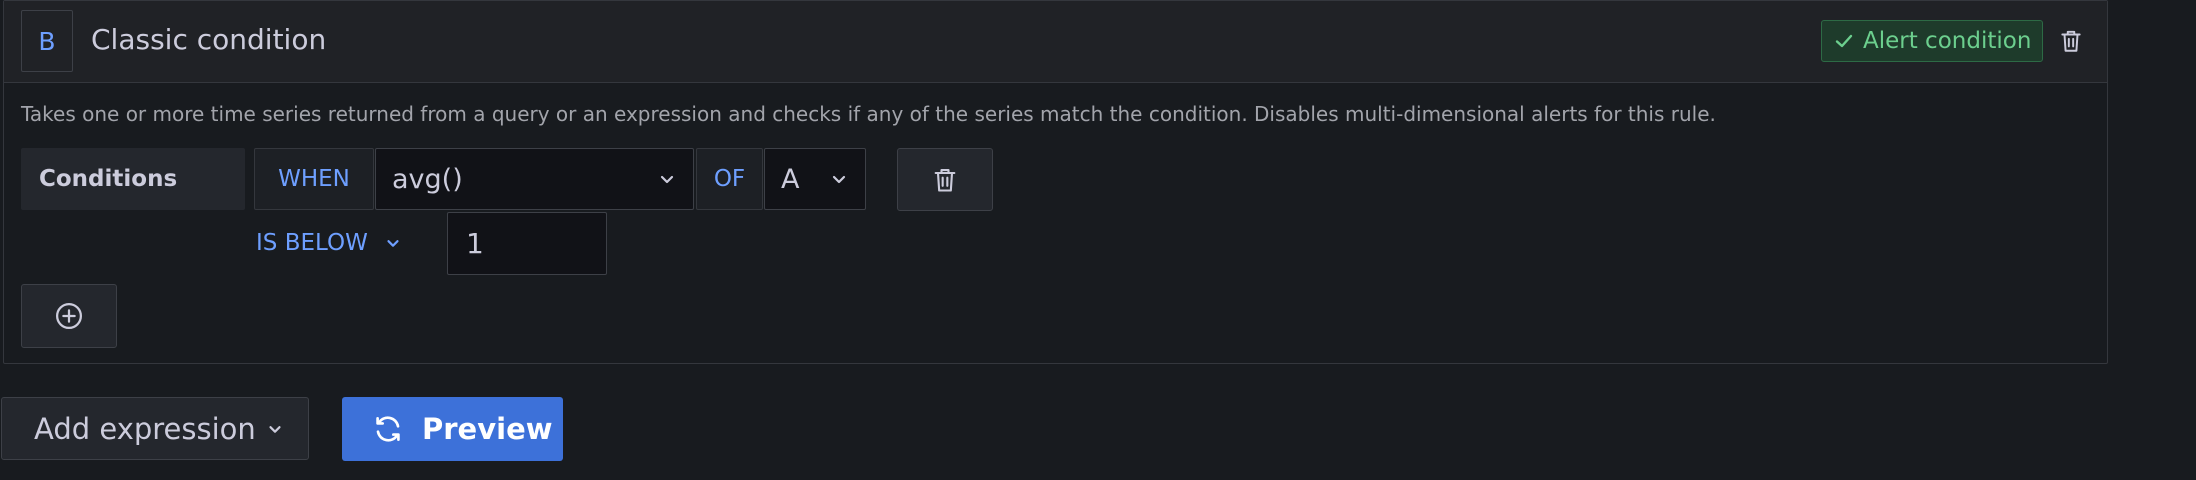  I want to click on threshold-input: 1, so click(527, 243).